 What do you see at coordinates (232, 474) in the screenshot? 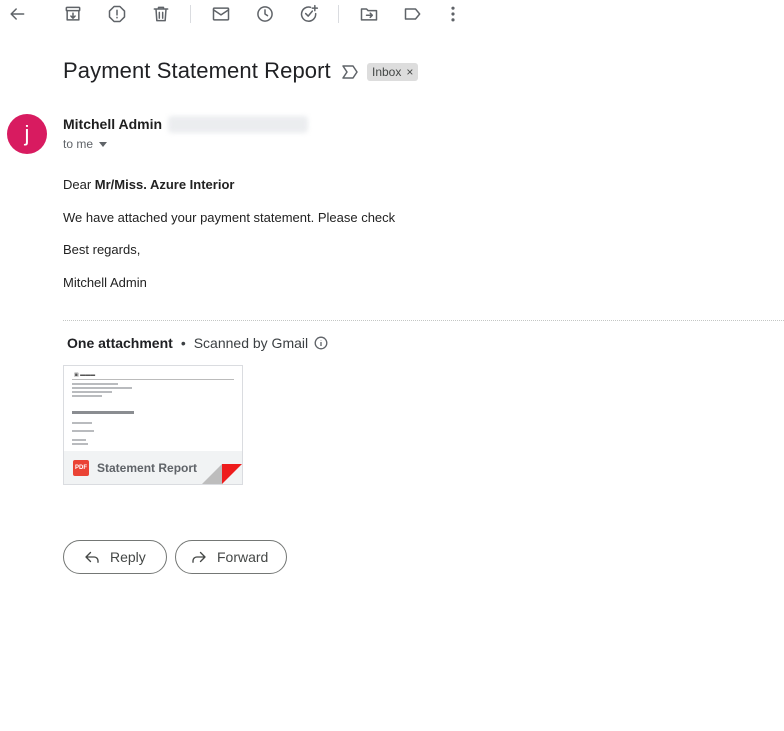
I see `pdf-corner-icon` at bounding box center [232, 474].